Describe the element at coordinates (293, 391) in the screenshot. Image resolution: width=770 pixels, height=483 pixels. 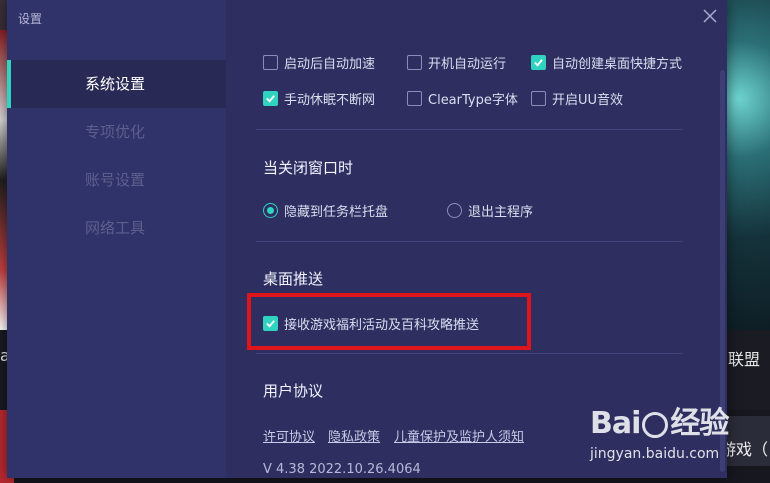
I see `section-title-user-agreement: 用户协议` at that location.